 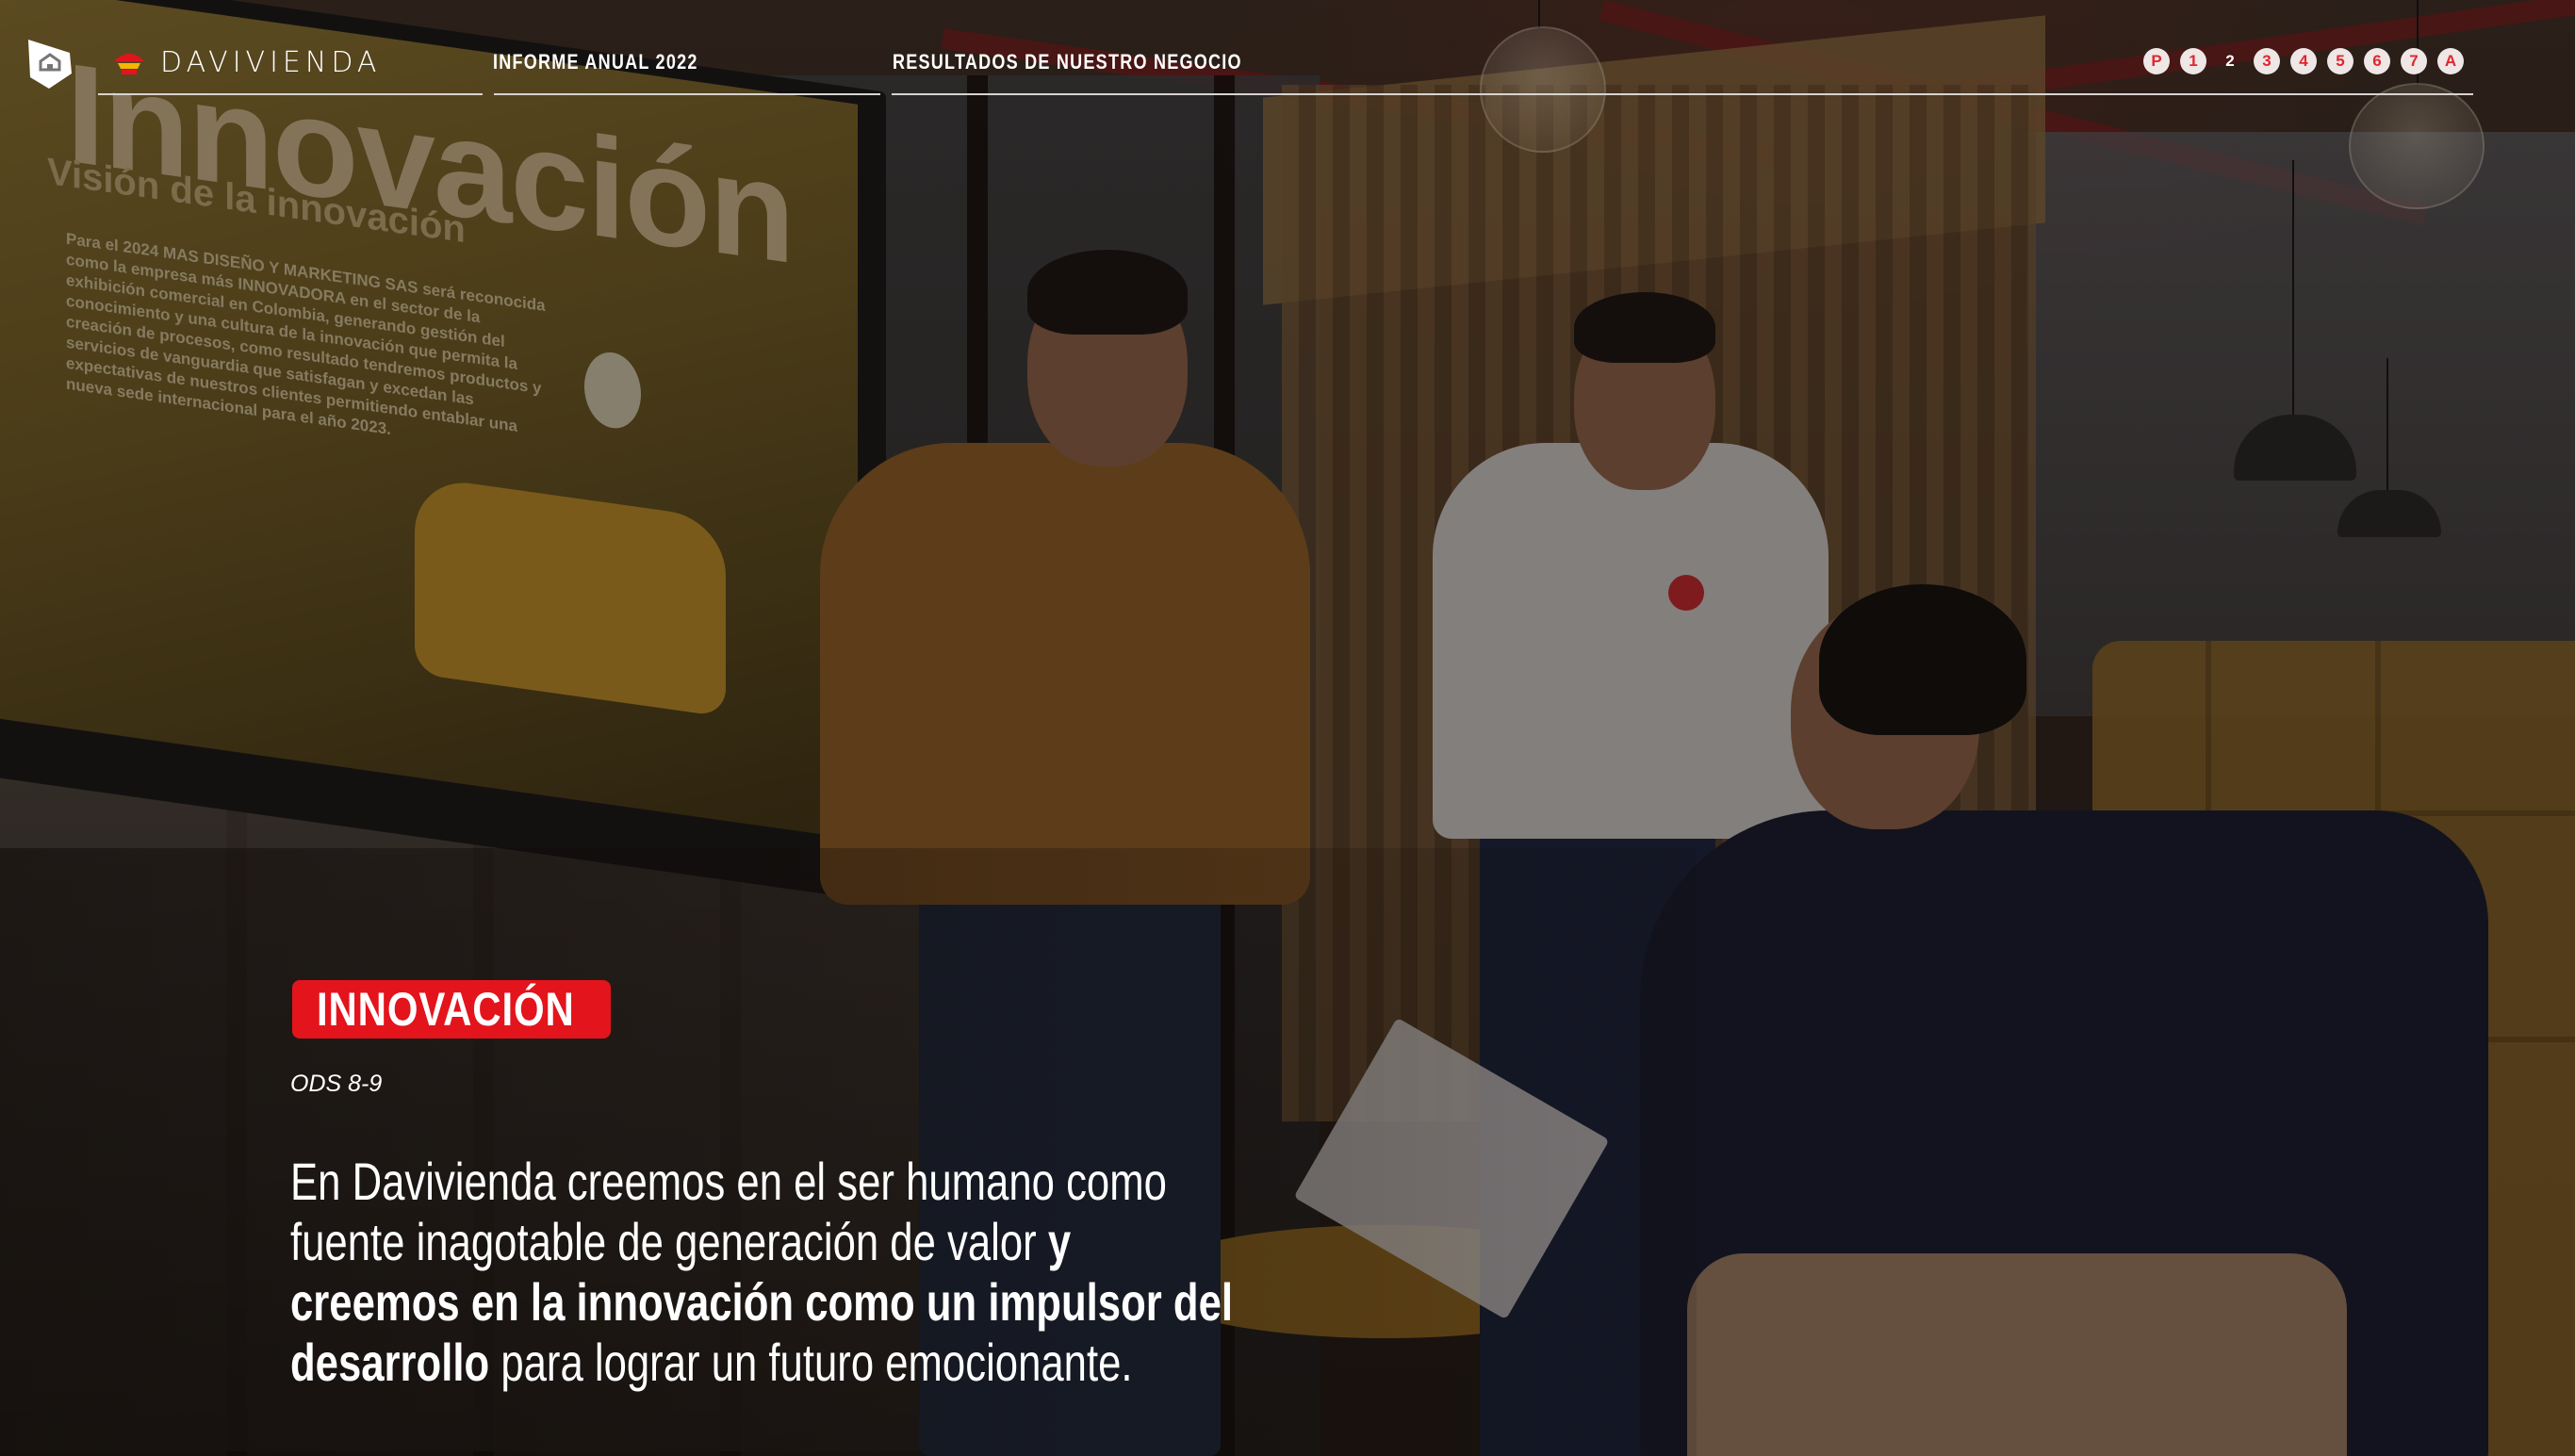 I want to click on lead-text-end: para lograr un futuro emocionante., so click(x=811, y=1362).